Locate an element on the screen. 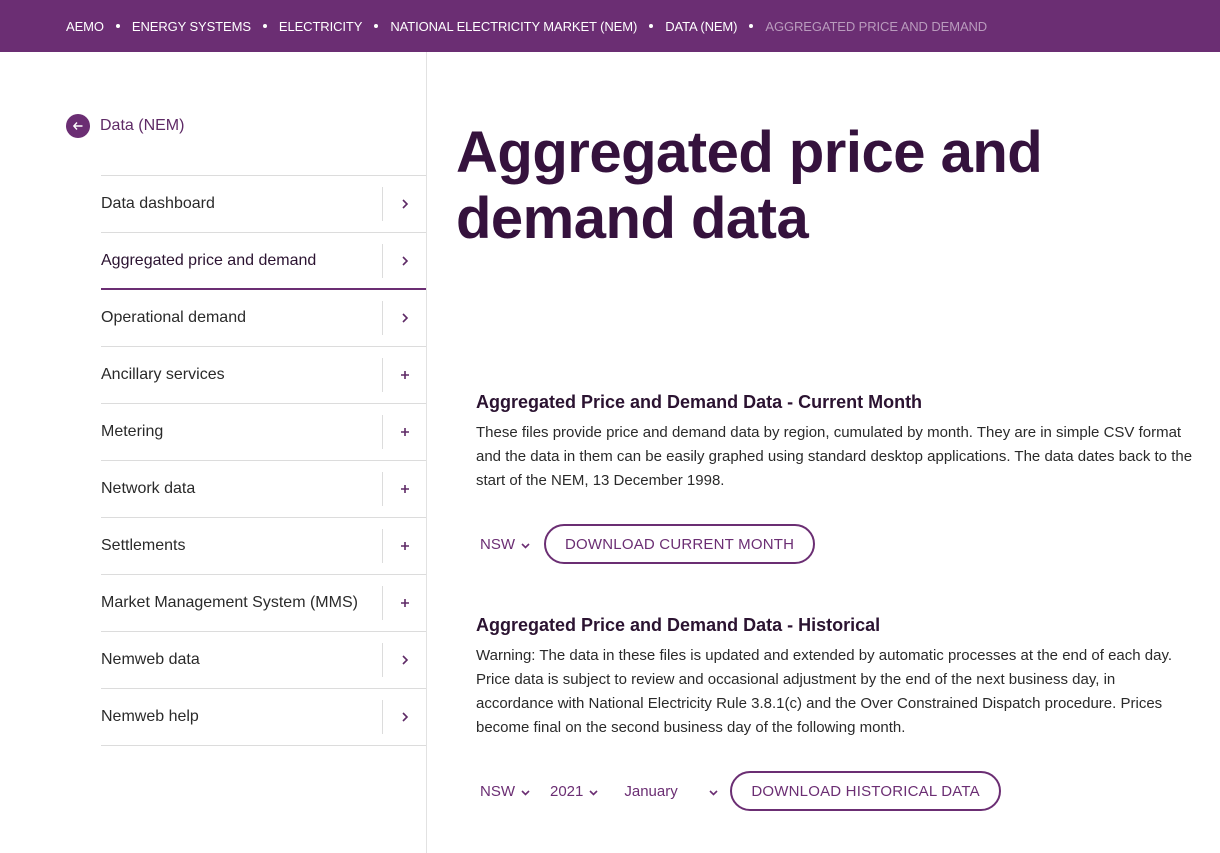  sidebar-item-label: Metering is located at coordinates (132, 431).